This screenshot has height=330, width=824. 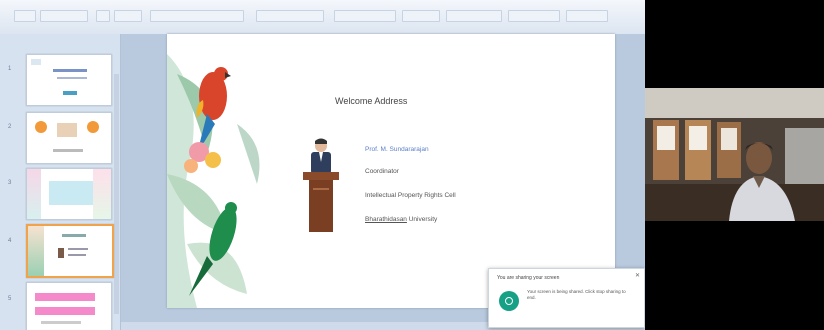 I want to click on share-app-icon, so click(x=509, y=301).